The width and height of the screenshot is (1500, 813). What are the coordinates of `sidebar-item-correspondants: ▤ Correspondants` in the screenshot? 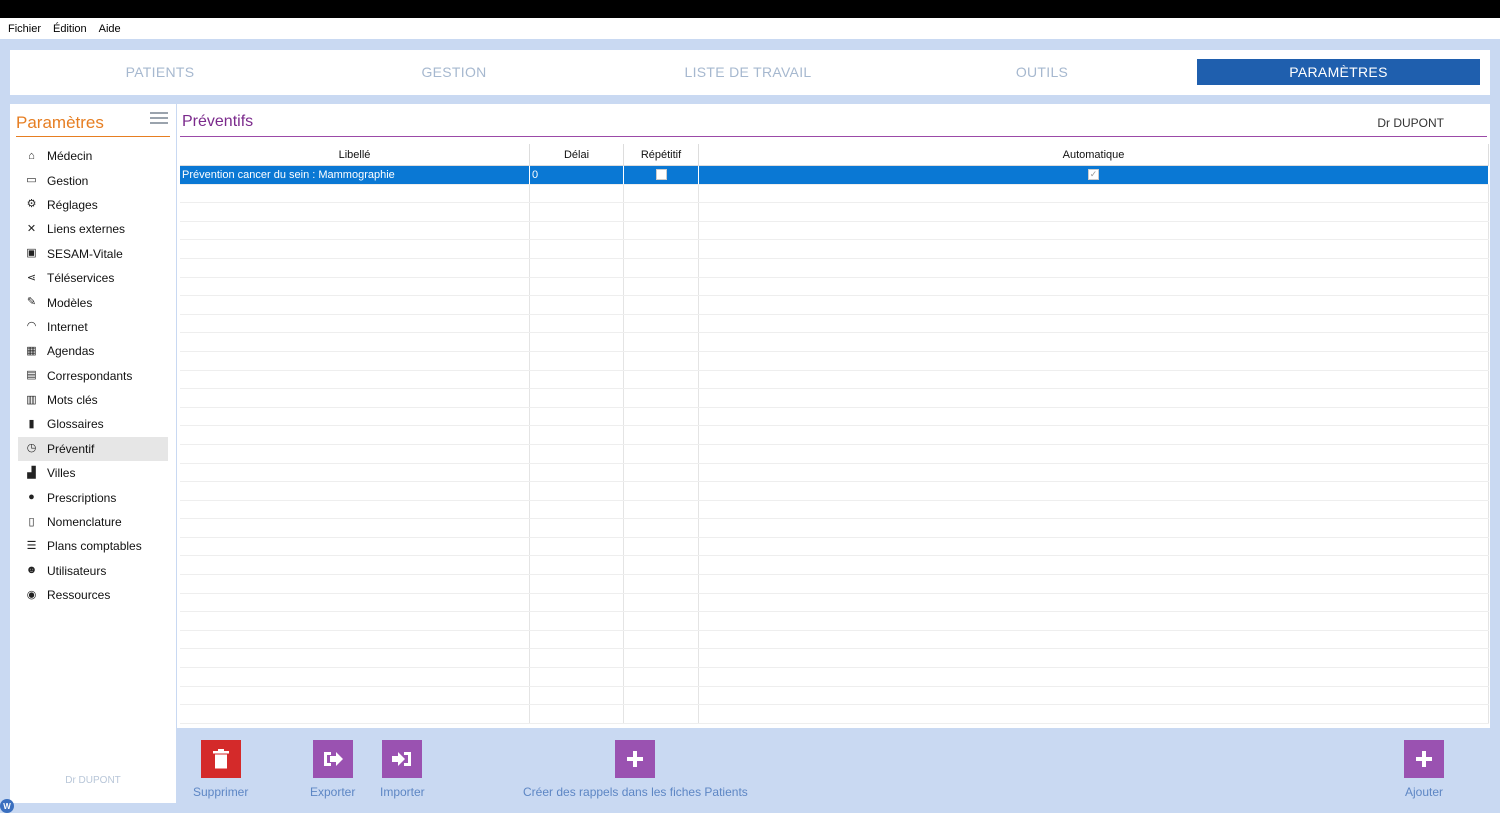 It's located at (93, 376).